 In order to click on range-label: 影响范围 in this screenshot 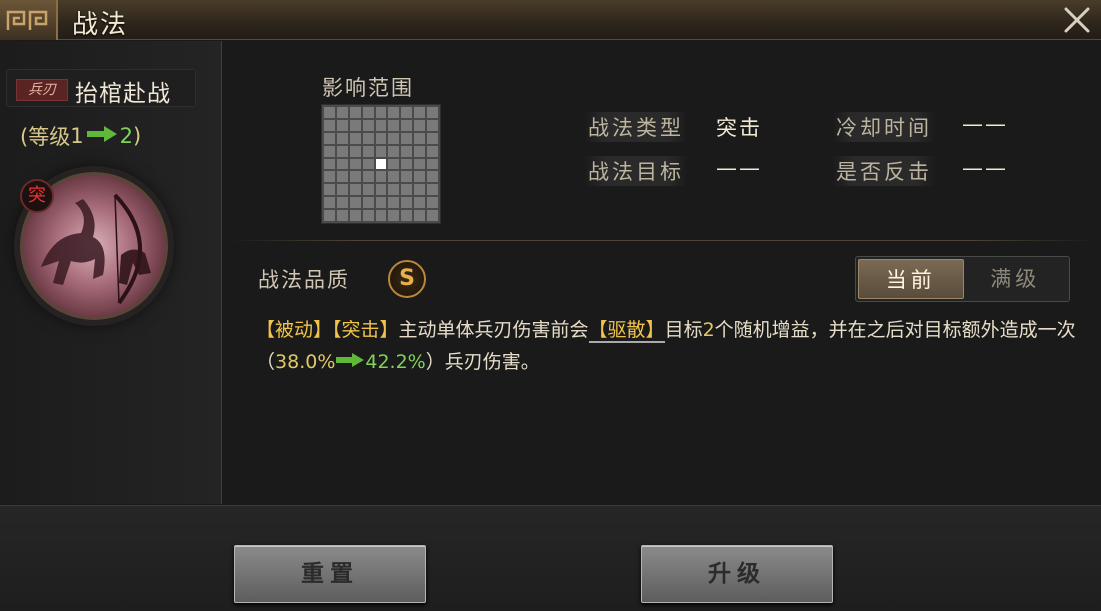, I will do `click(368, 88)`.